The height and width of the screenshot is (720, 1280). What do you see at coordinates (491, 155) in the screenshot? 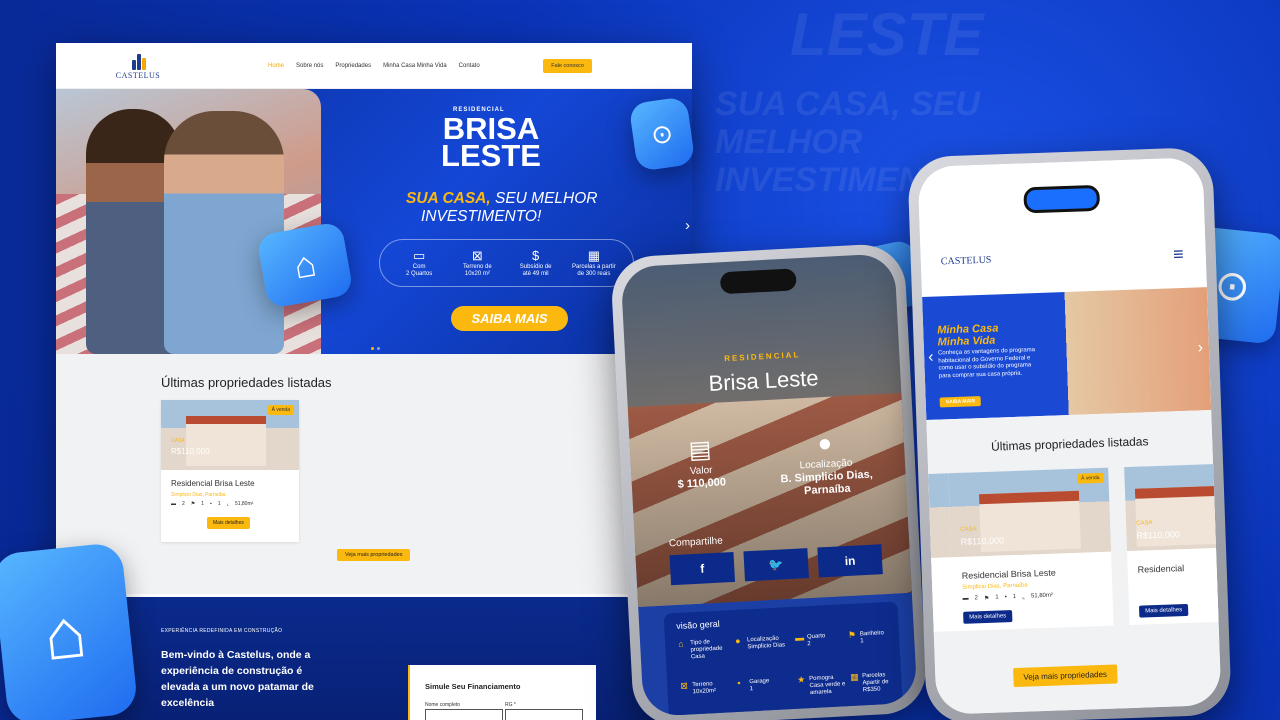
I see `hero-brand-line2: LESTE` at bounding box center [491, 155].